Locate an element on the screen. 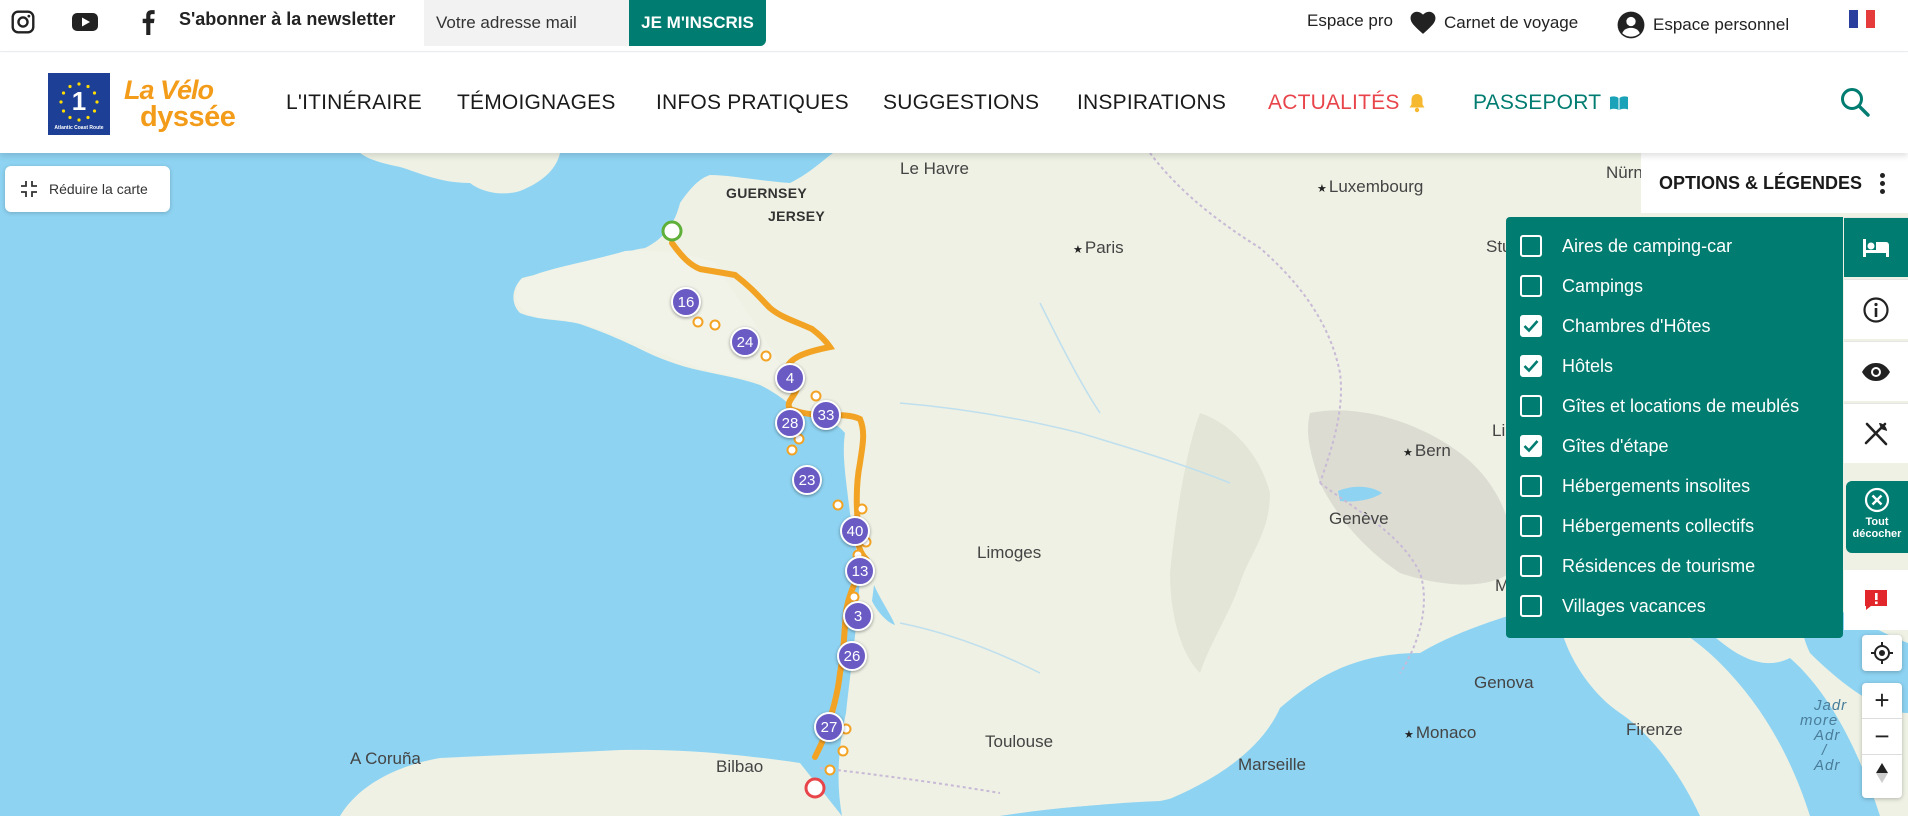  nav-suggestions: SUGGESTIONS is located at coordinates (961, 103).